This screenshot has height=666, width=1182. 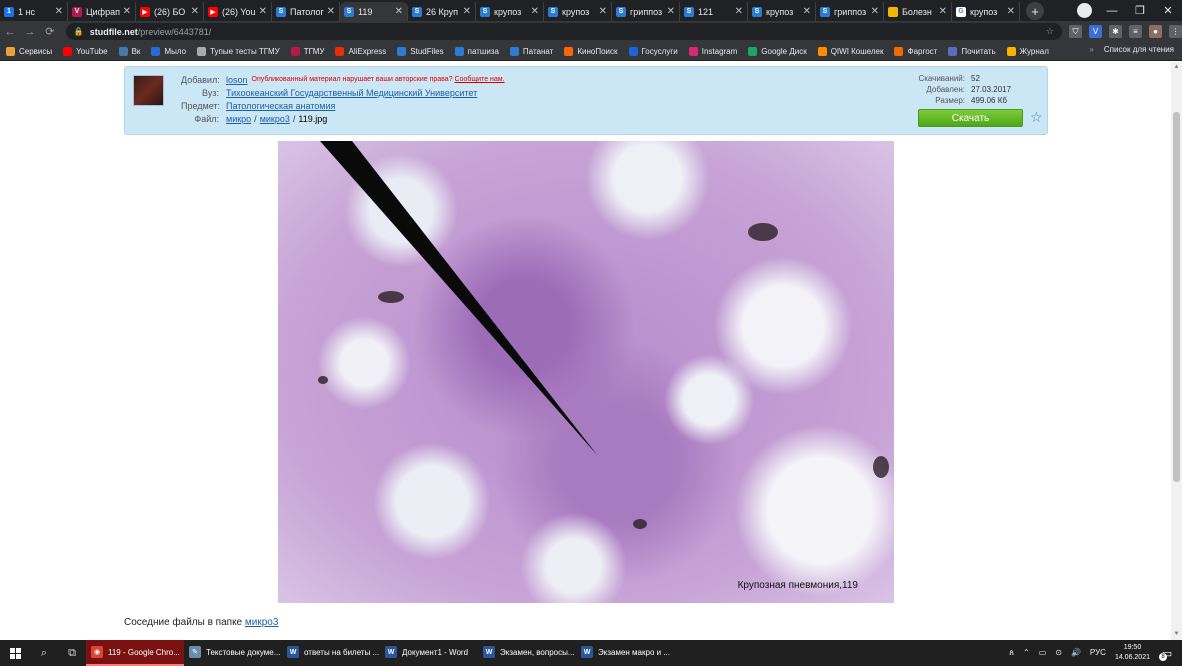 What do you see at coordinates (44, 653) in the screenshot?
I see `search-icon: ⌕` at bounding box center [44, 653].